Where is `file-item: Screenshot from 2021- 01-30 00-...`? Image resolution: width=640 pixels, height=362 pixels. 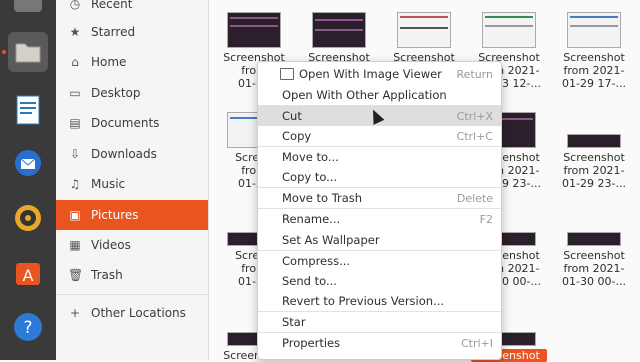
file-item: Screenshot from 2021- 01-30 00-... is located at coordinates (594, 249).